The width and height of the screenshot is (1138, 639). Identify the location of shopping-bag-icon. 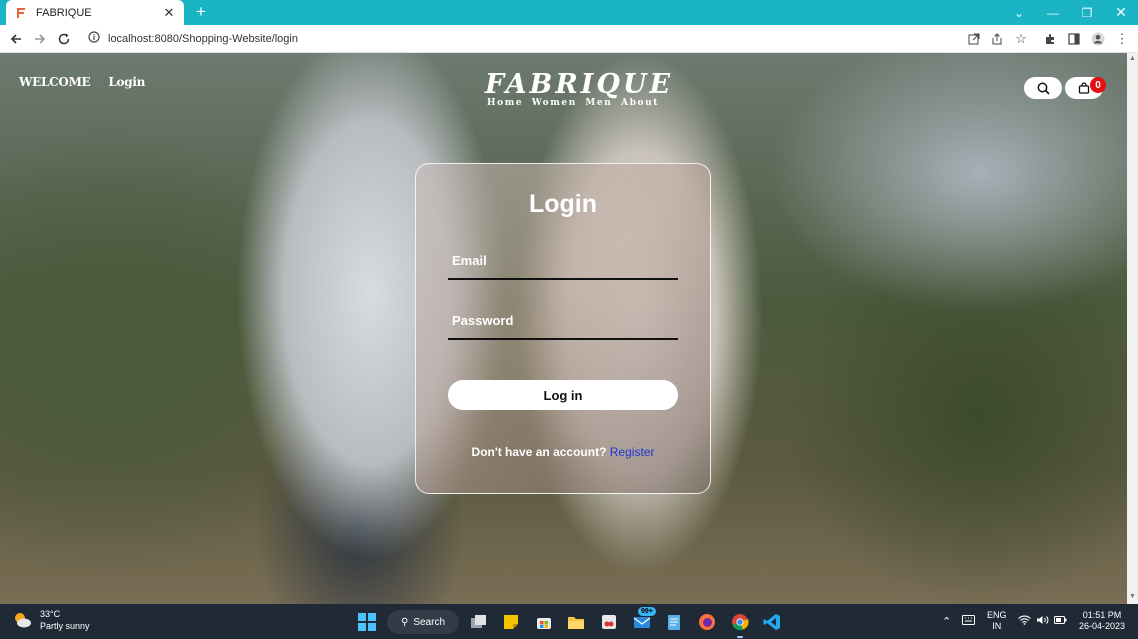
(1084, 88).